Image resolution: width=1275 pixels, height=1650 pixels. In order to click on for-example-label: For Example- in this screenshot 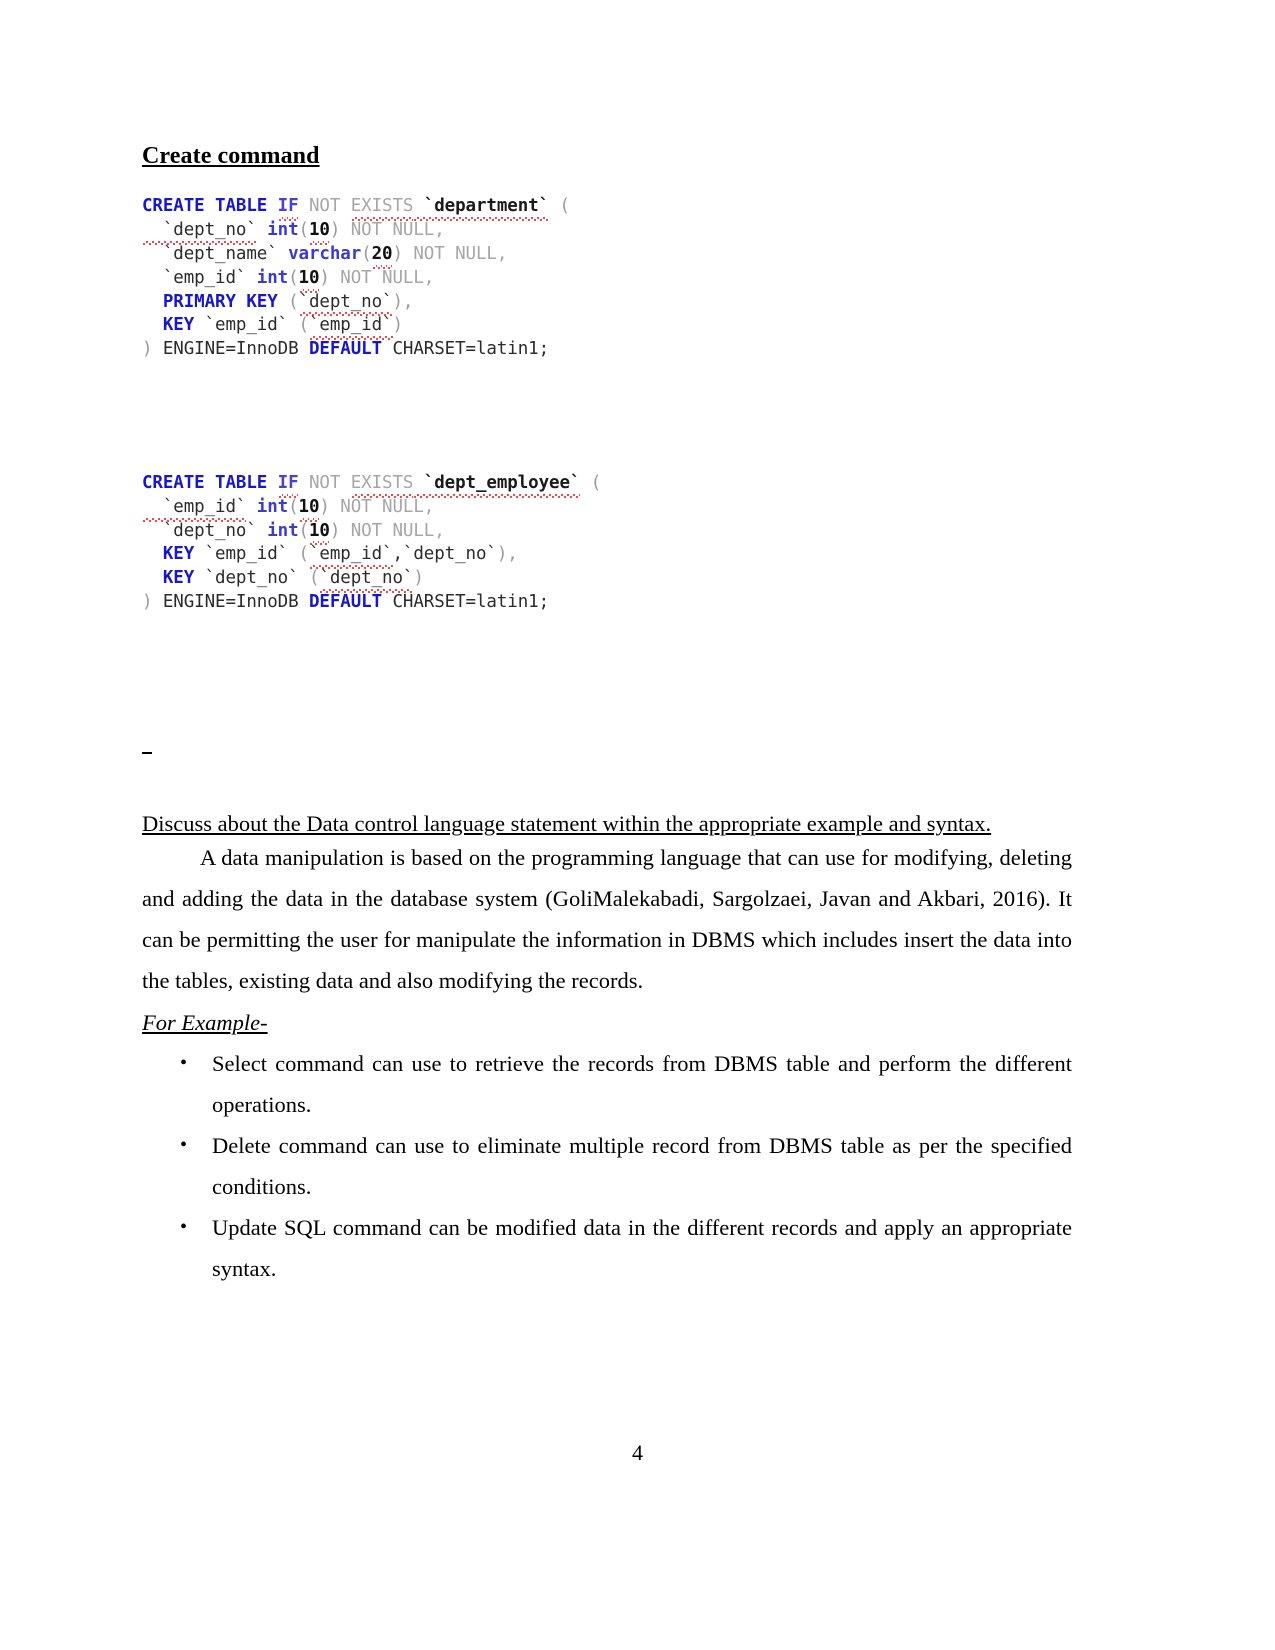, I will do `click(205, 1022)`.